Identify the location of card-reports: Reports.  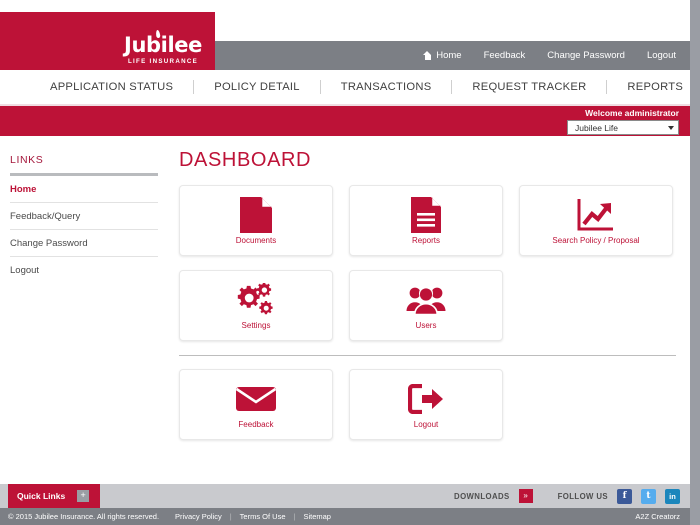
(426, 220).